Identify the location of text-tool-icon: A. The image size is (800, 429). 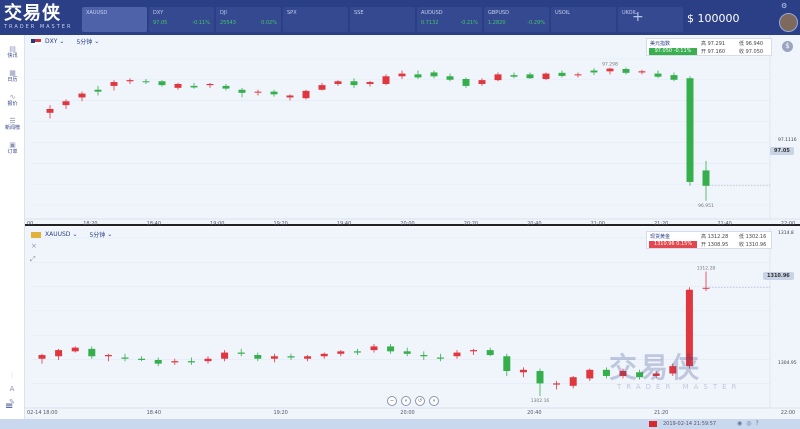
(12, 389).